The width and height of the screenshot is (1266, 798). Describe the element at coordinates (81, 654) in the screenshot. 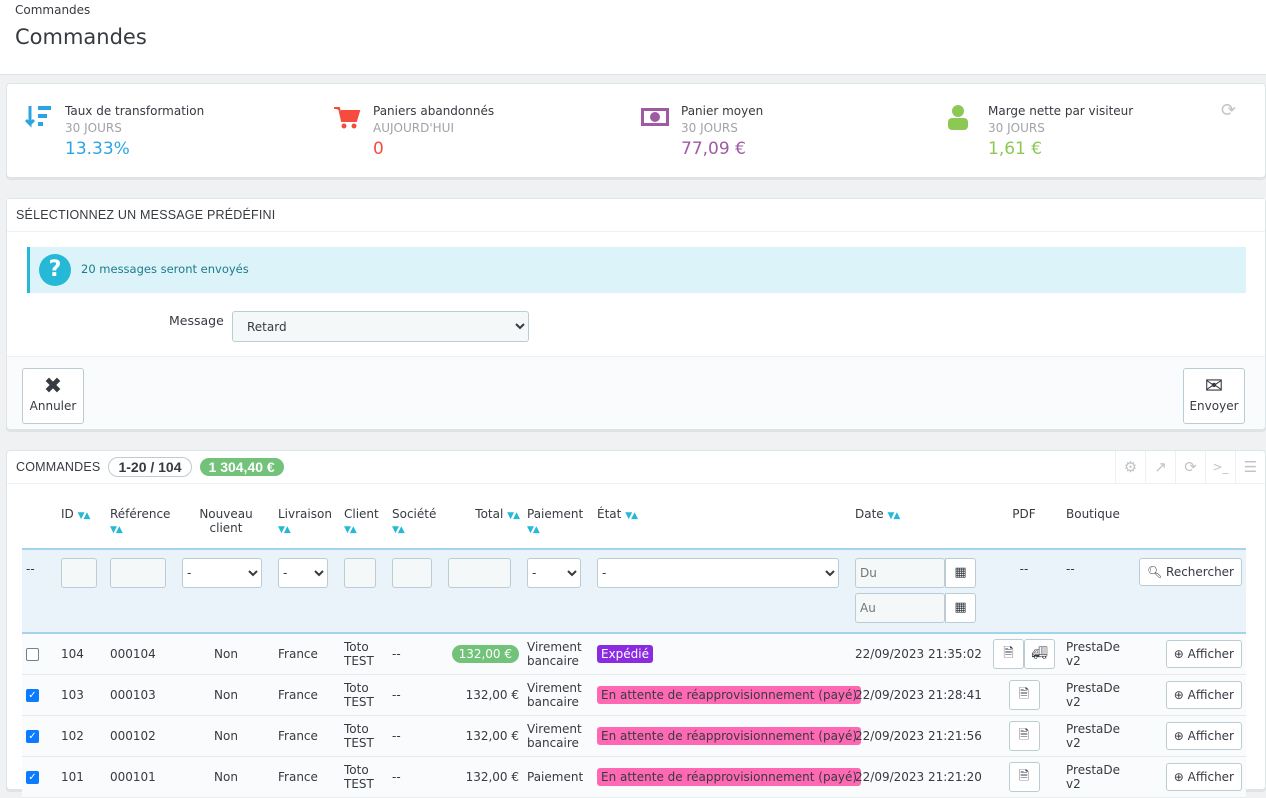

I see `order-id: 104` at that location.